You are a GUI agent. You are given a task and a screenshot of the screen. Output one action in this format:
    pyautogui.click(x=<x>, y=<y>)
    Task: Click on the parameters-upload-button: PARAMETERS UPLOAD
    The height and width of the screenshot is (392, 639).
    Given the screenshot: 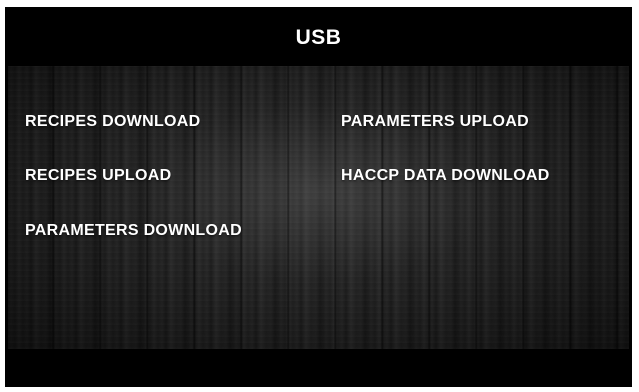 What is the action you would take?
    pyautogui.click(x=435, y=122)
    